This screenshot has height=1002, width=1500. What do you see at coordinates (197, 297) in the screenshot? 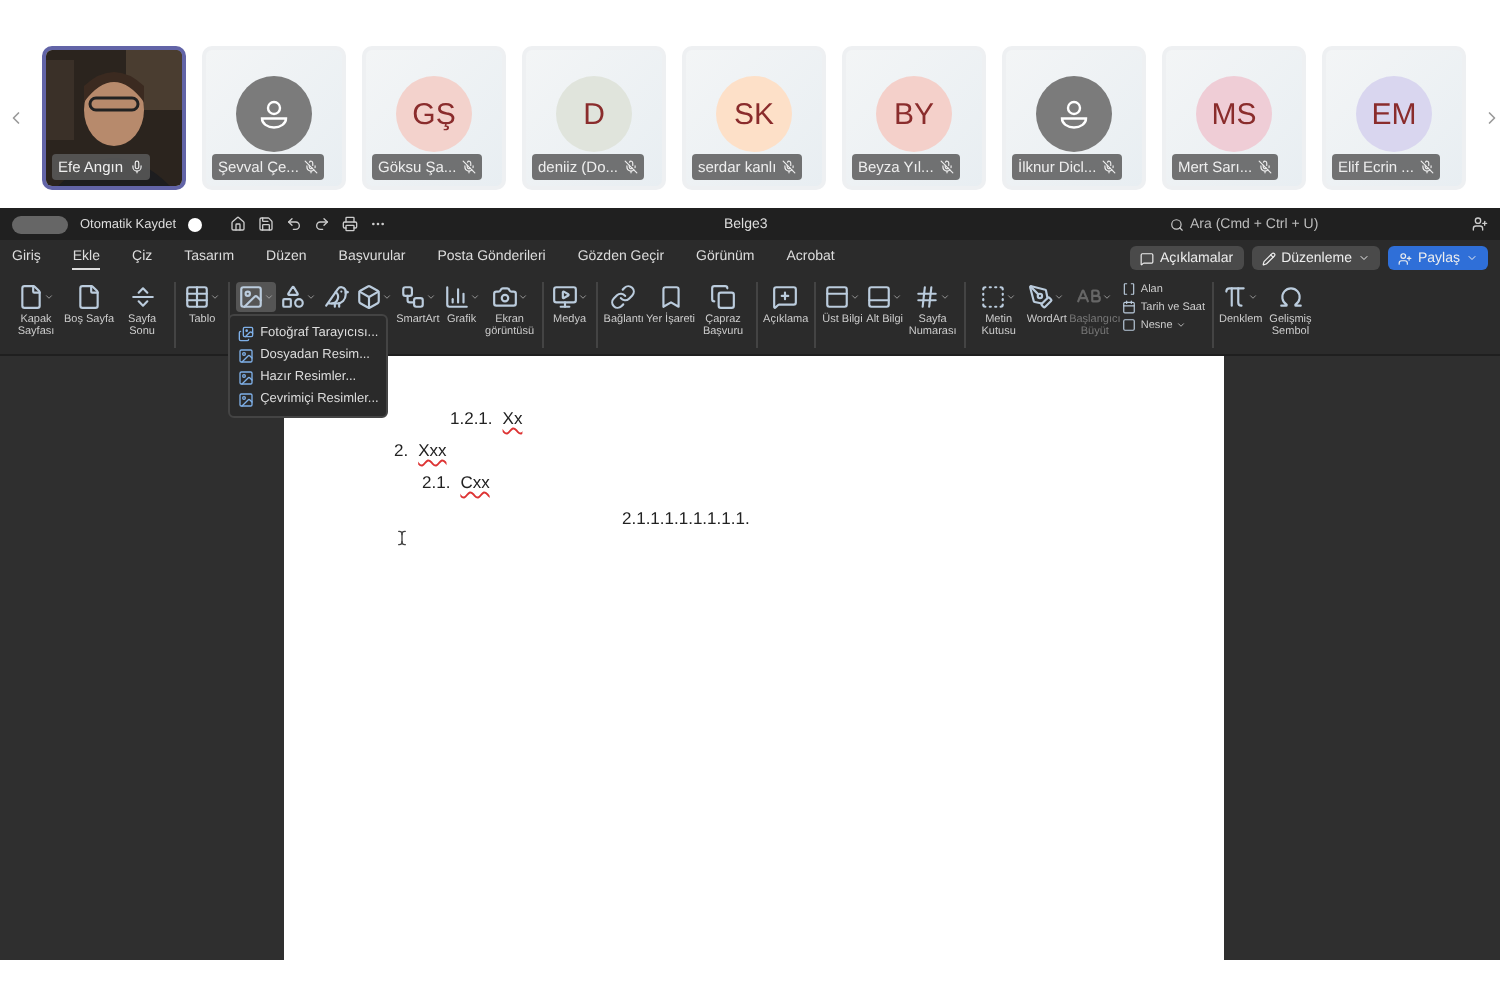
I see `table-icon` at bounding box center [197, 297].